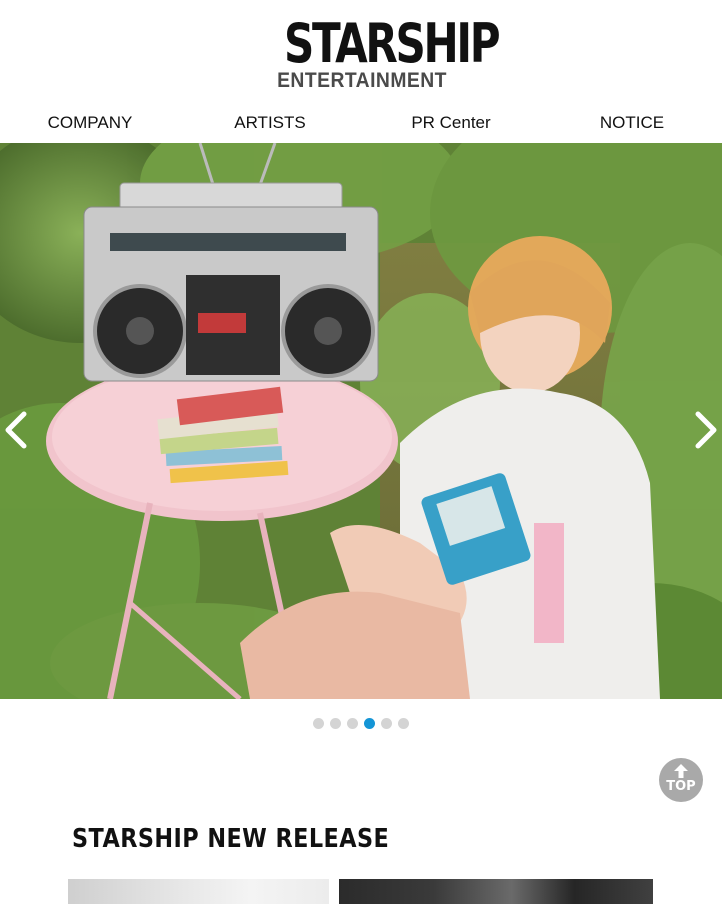 The image size is (722, 904). I want to click on logo-main-text: STARSHIP, so click(392, 43).